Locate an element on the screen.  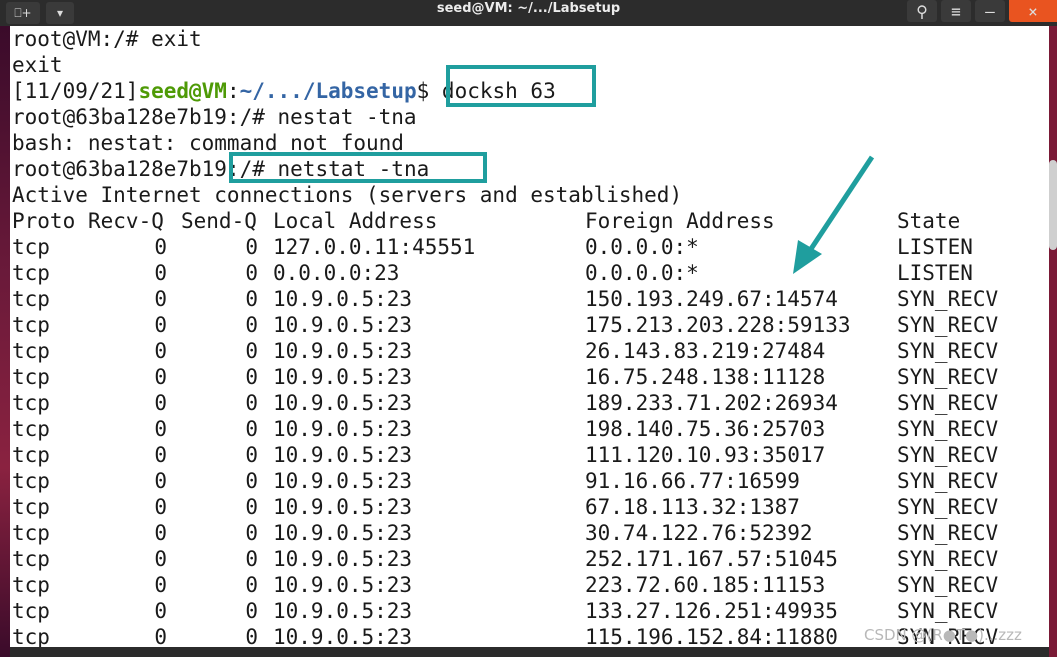
desktop-background-right is located at coordinates (1053, 341).